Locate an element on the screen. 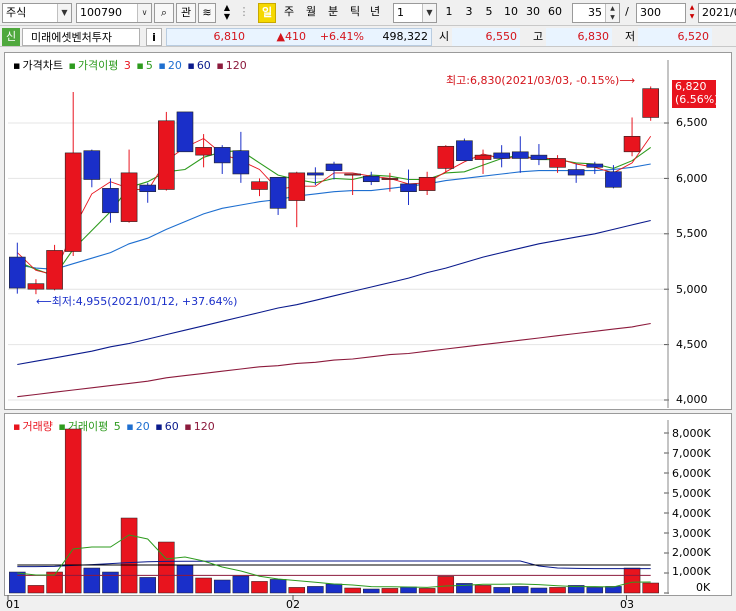 The height and width of the screenshot is (611, 736). price-change: ▲410 is located at coordinates (291, 36).